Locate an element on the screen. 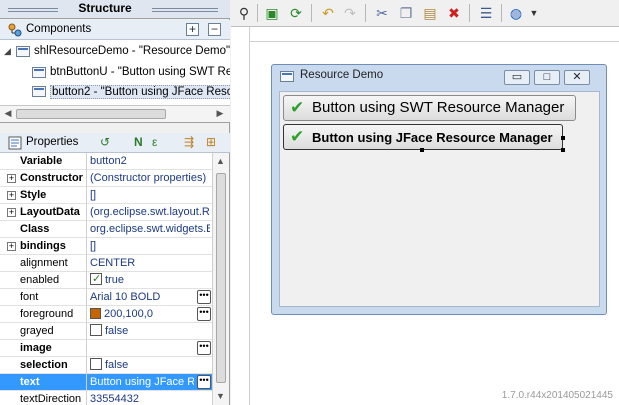  prop-row-enabled: enabled true is located at coordinates (106, 280).